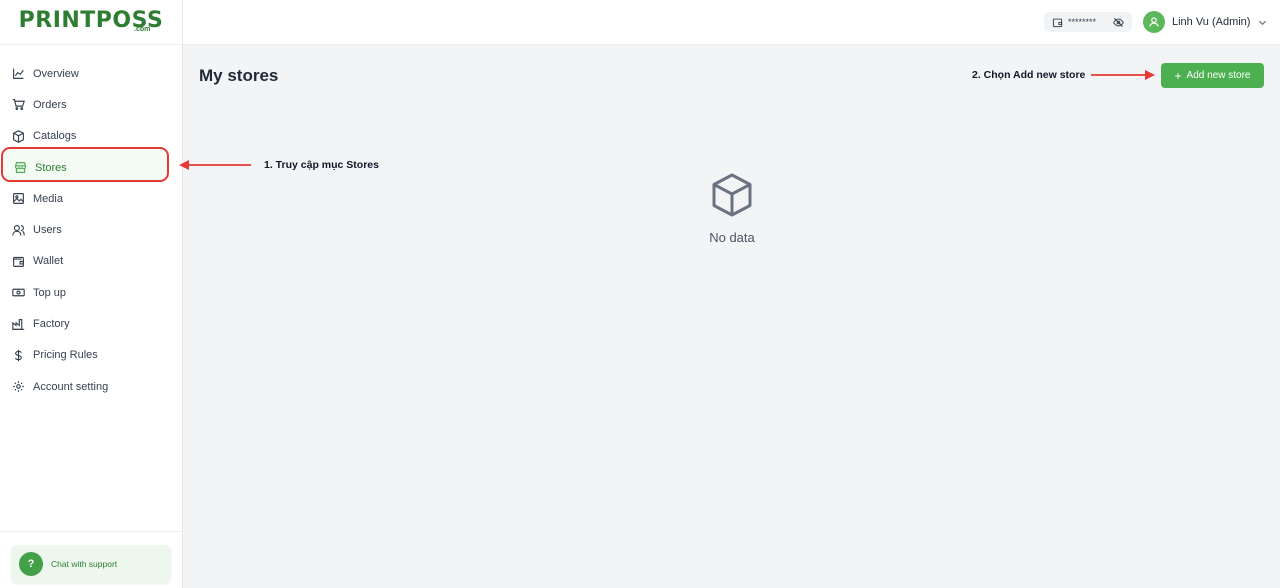  I want to click on sidebar-item-label: Stores, so click(51, 167).